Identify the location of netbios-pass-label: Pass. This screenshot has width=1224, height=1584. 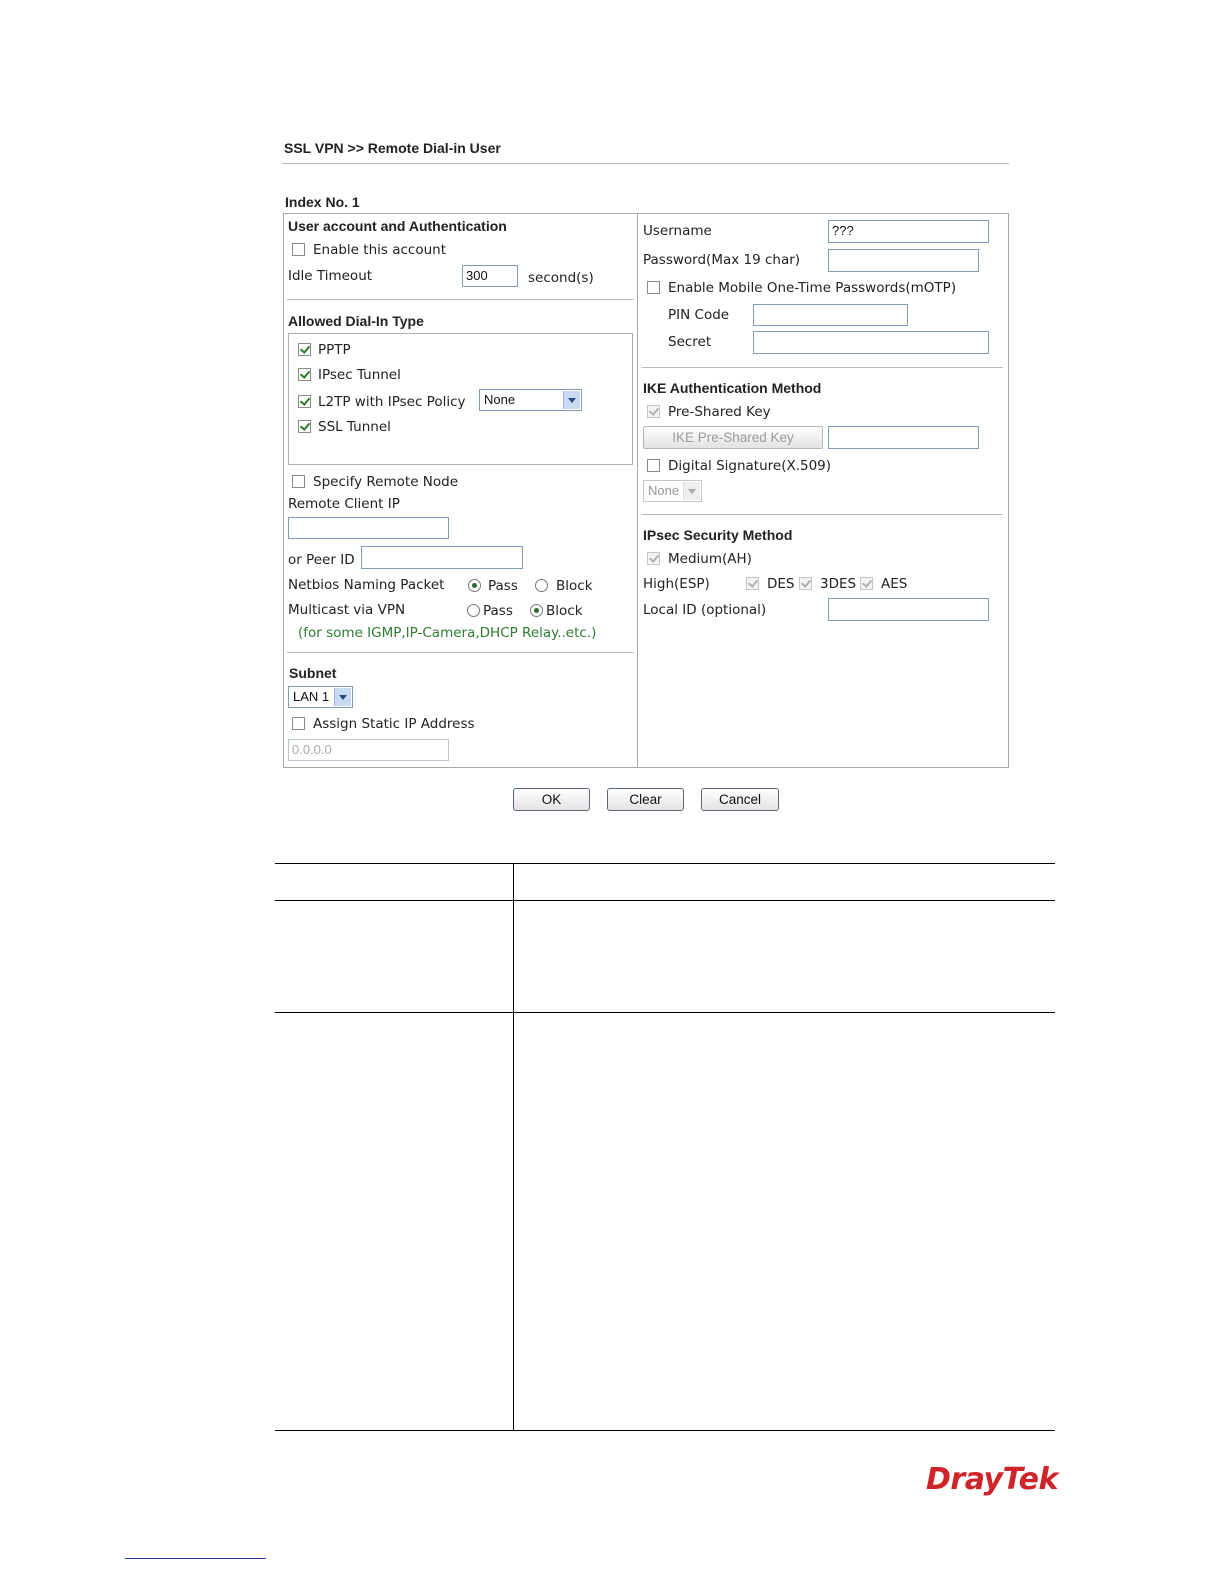
(503, 586).